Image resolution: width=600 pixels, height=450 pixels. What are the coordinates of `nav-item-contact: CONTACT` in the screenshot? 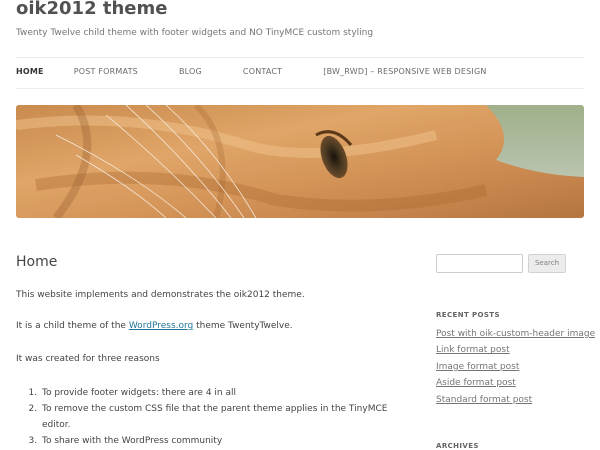 It's located at (262, 71).